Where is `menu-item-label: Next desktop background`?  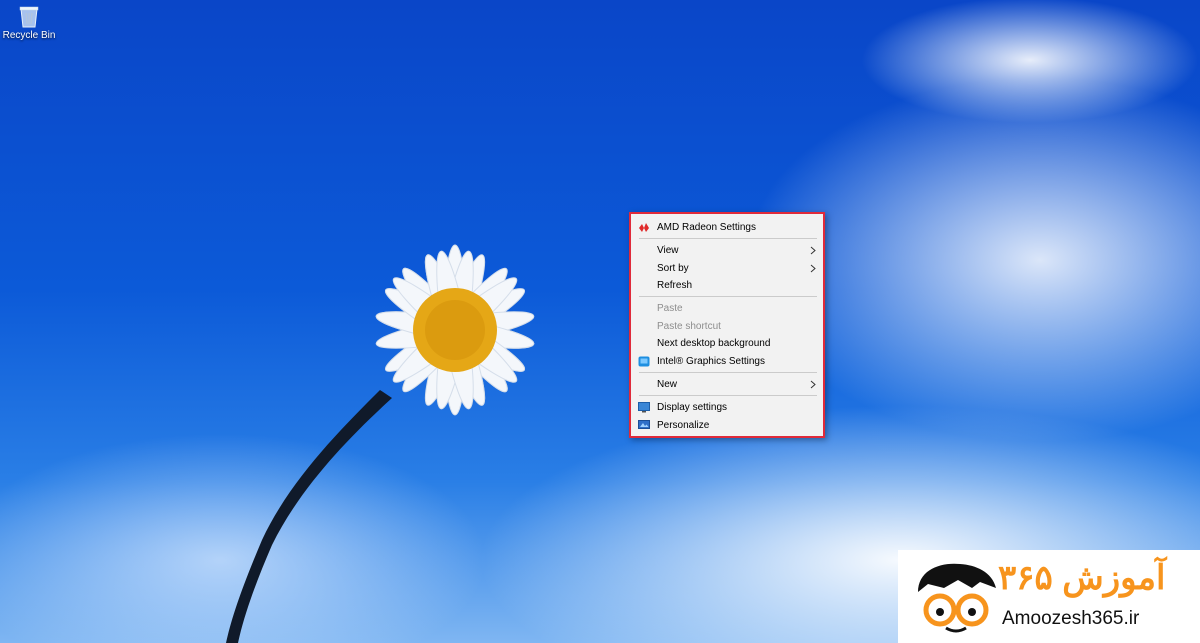
menu-item-label: Next desktop background is located at coordinates (714, 343).